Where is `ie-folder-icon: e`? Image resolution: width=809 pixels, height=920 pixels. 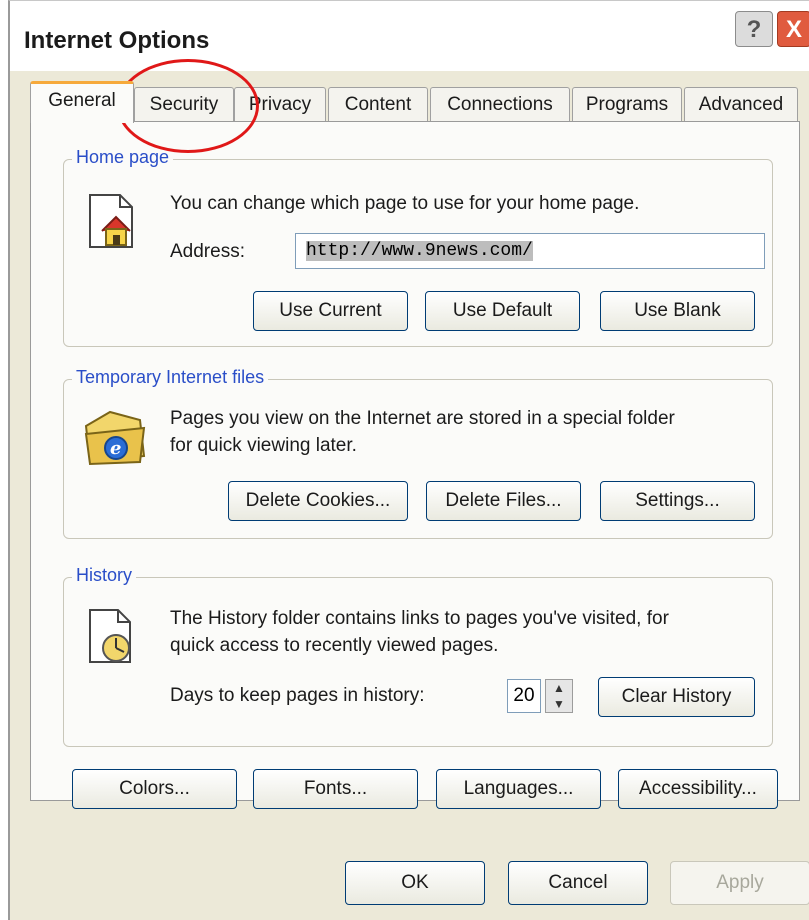 ie-folder-icon: e is located at coordinates (115, 438).